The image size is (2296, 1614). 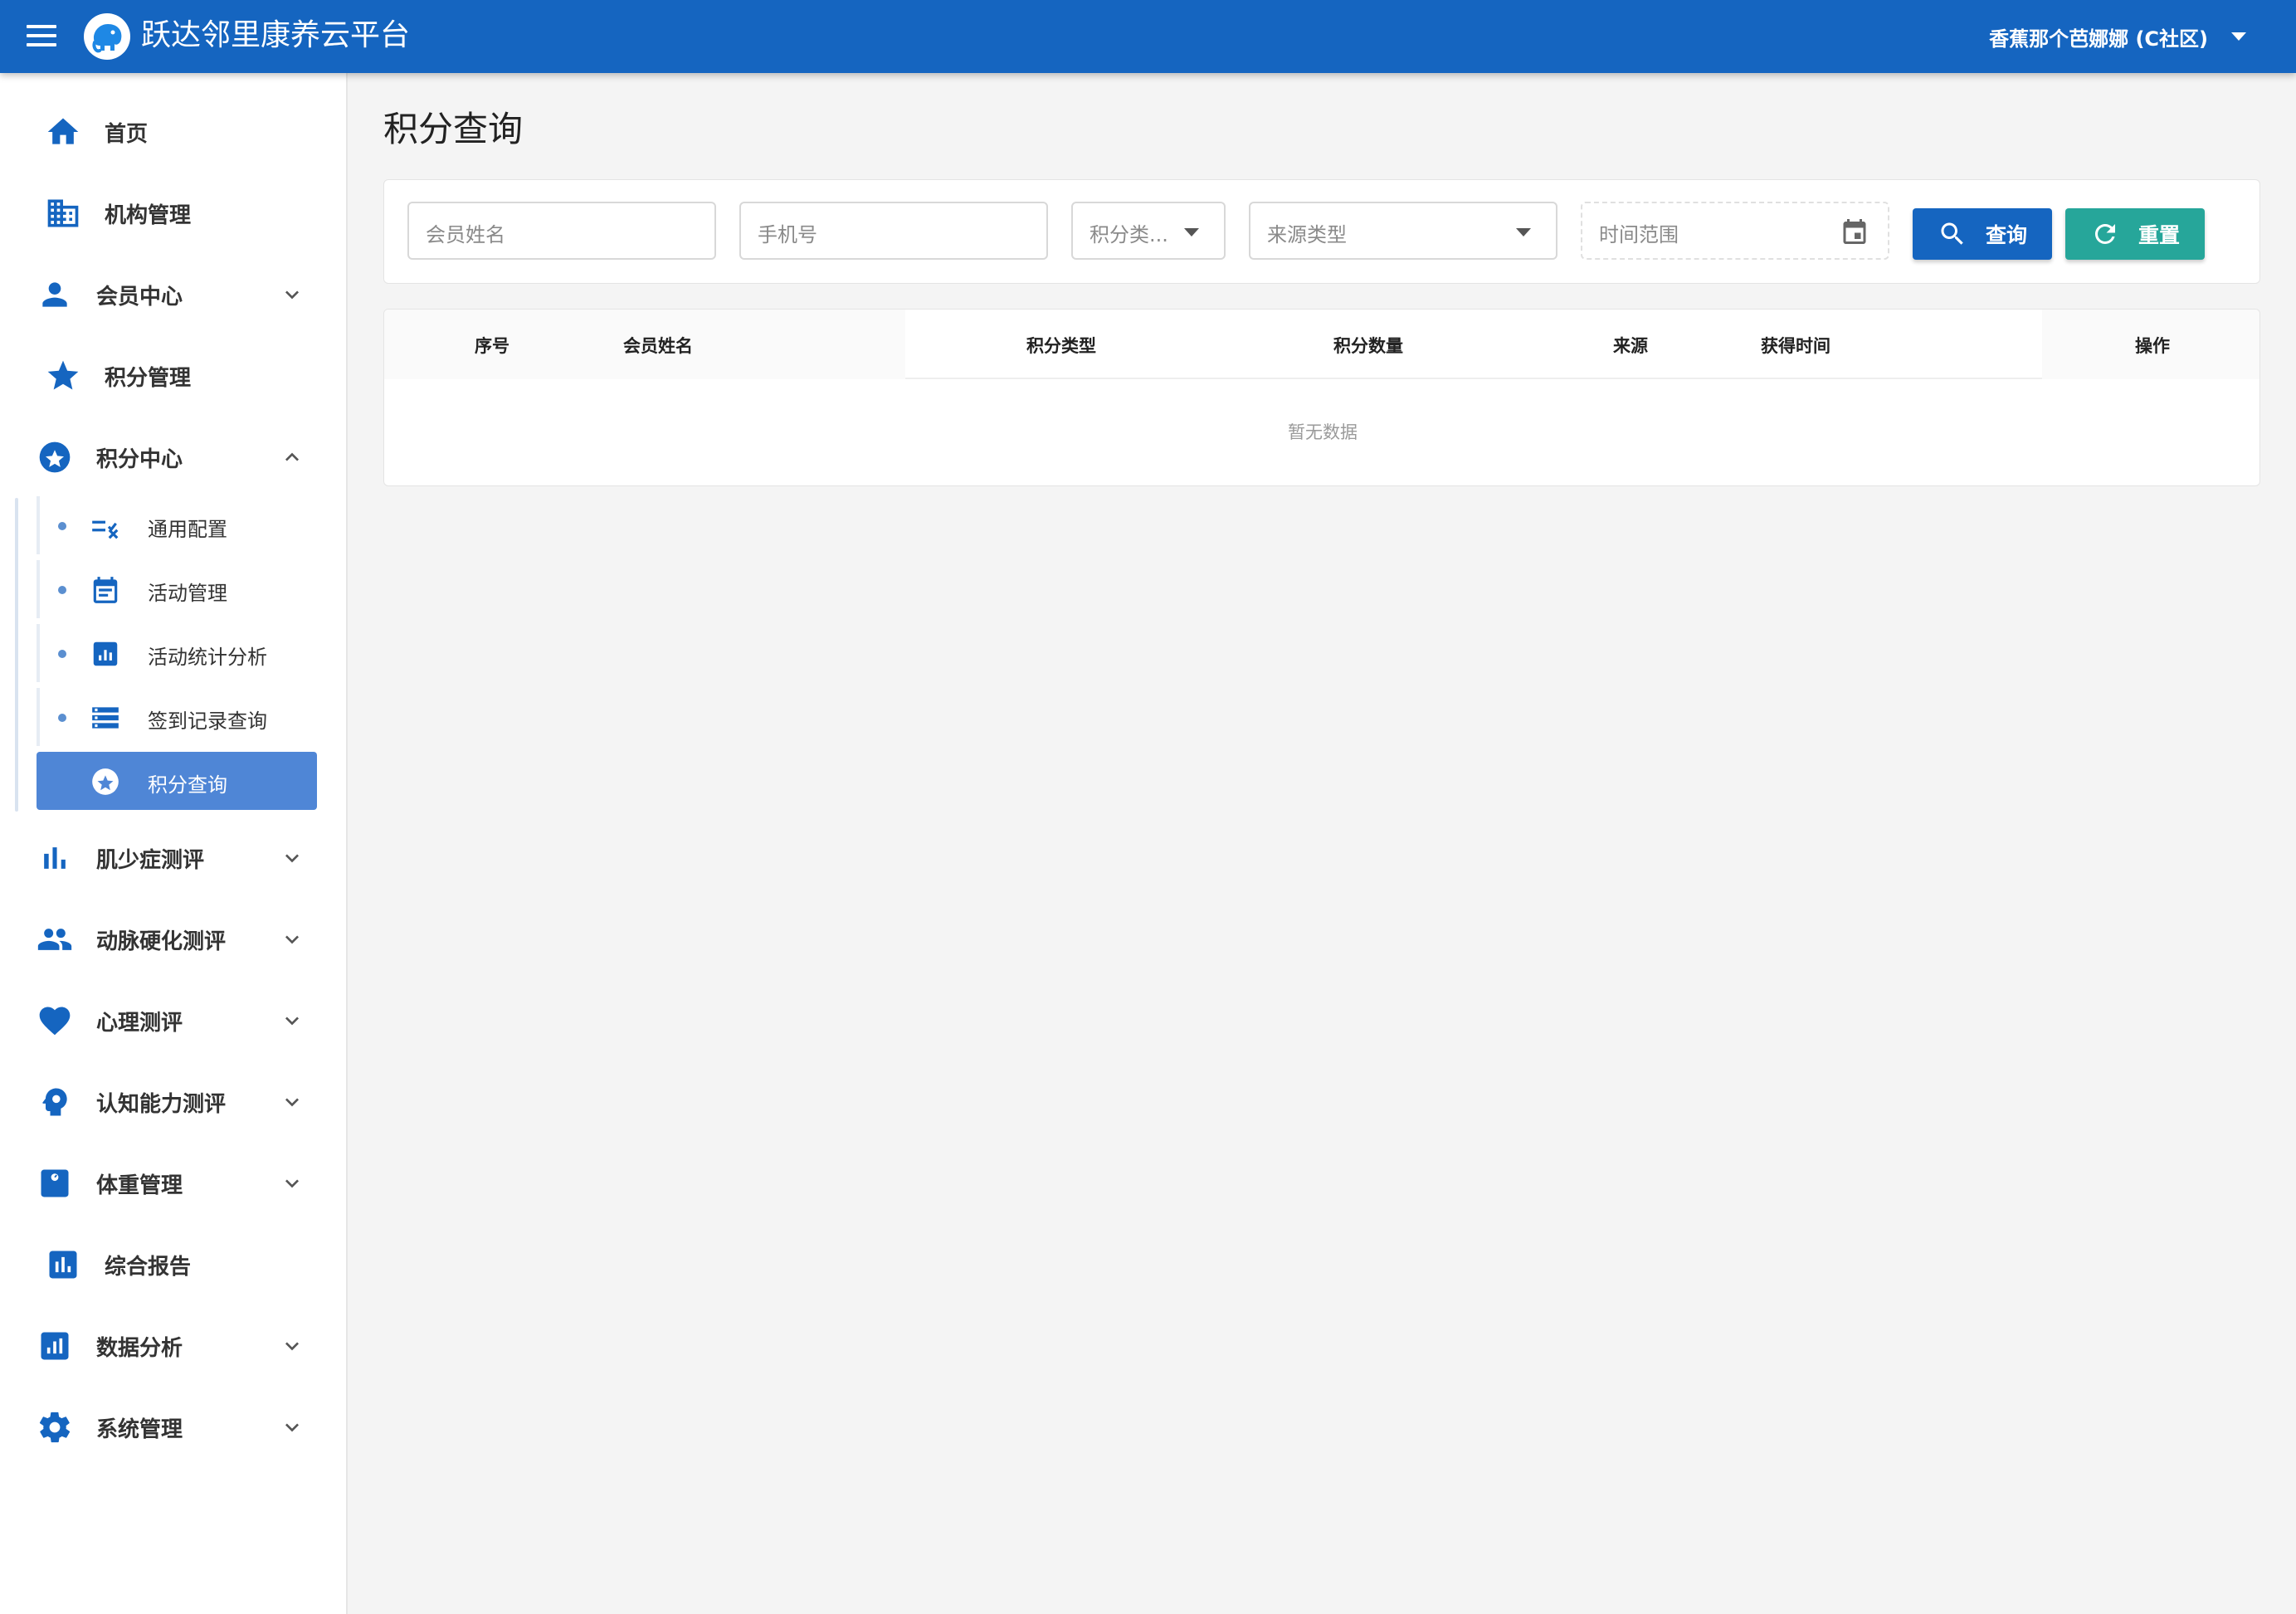 I want to click on phone-input: 手机号, so click(x=893, y=231).